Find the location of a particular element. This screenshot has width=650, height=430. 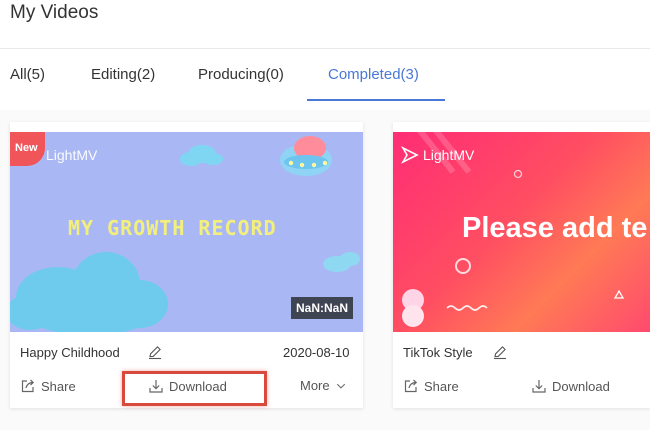

thumbnail-headline: MY GROWTH RECORD is located at coordinates (172, 228).